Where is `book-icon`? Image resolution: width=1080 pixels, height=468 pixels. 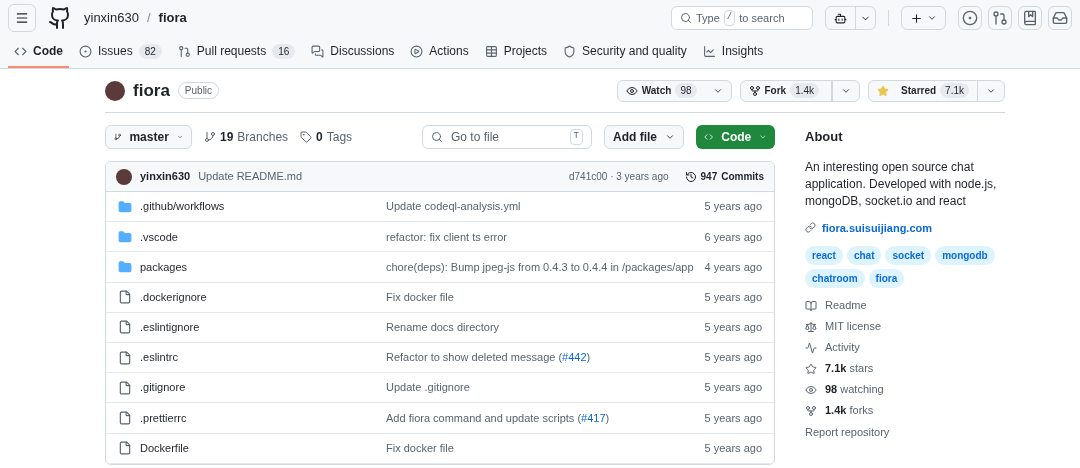
book-icon is located at coordinates (811, 305).